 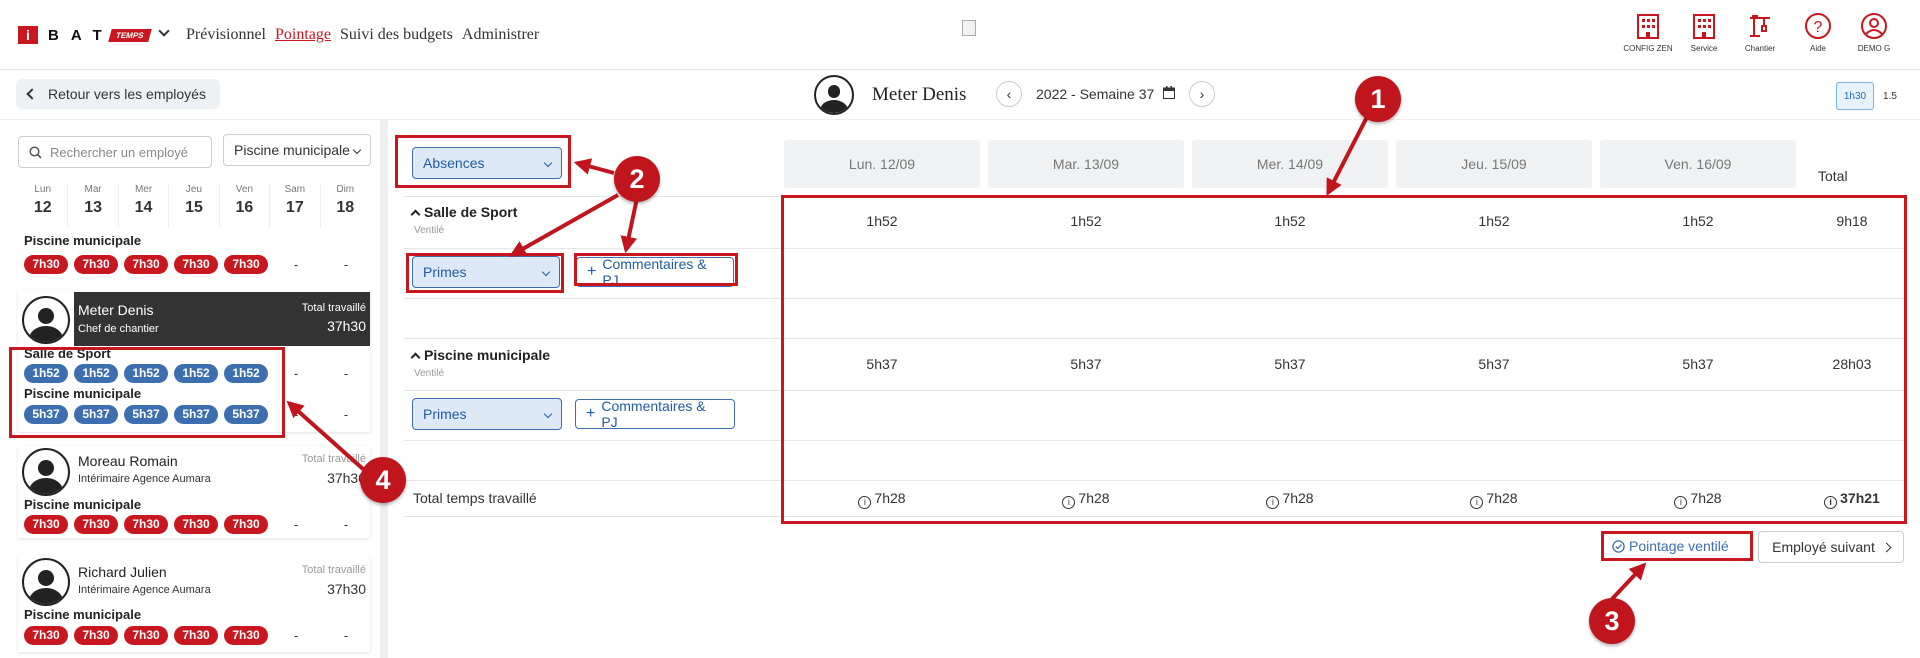 What do you see at coordinates (500, 35) in the screenshot?
I see `nav-item-administrer: Administrer` at bounding box center [500, 35].